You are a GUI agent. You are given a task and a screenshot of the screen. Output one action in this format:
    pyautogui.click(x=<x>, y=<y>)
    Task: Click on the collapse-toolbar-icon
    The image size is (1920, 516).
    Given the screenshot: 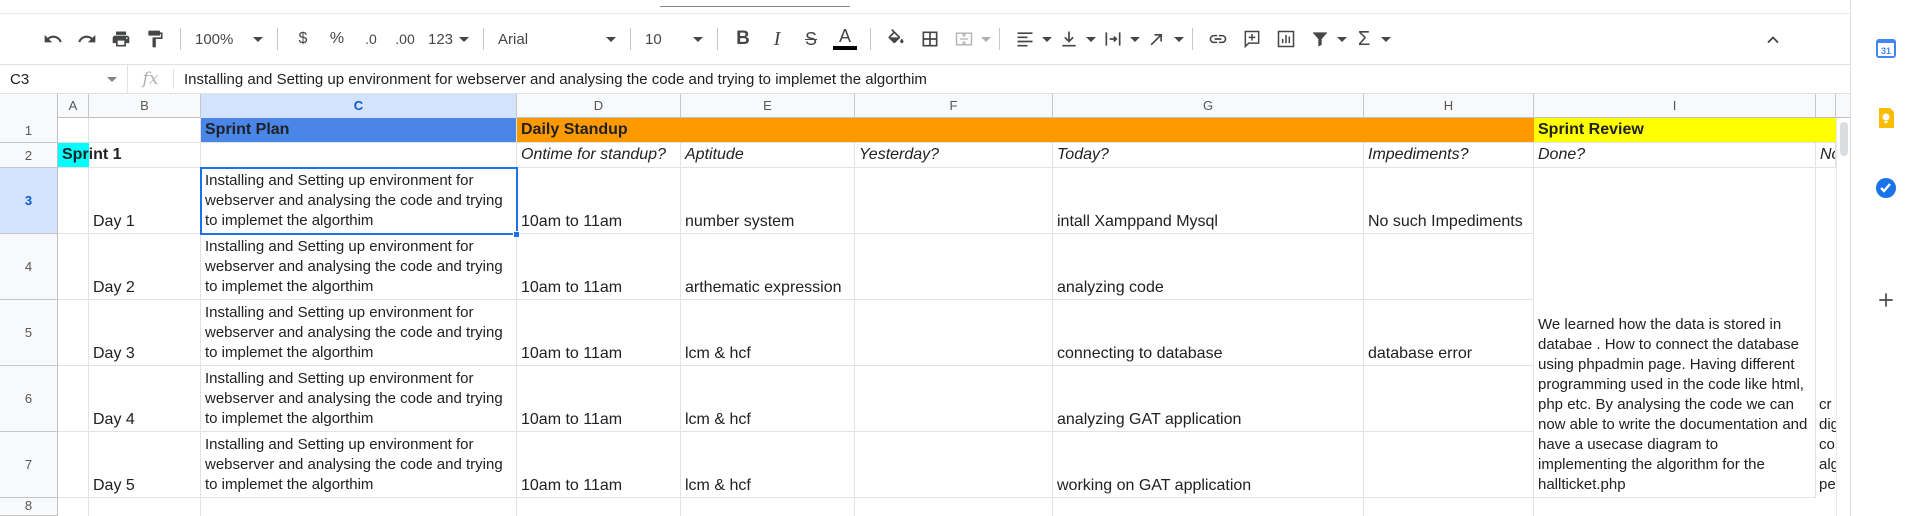 What is the action you would take?
    pyautogui.click(x=1773, y=40)
    